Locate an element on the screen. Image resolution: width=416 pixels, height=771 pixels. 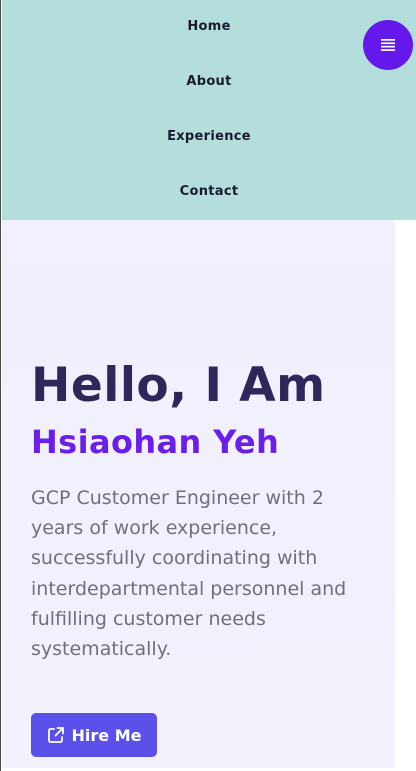
nav-item-experience: Experience is located at coordinates (209, 137).